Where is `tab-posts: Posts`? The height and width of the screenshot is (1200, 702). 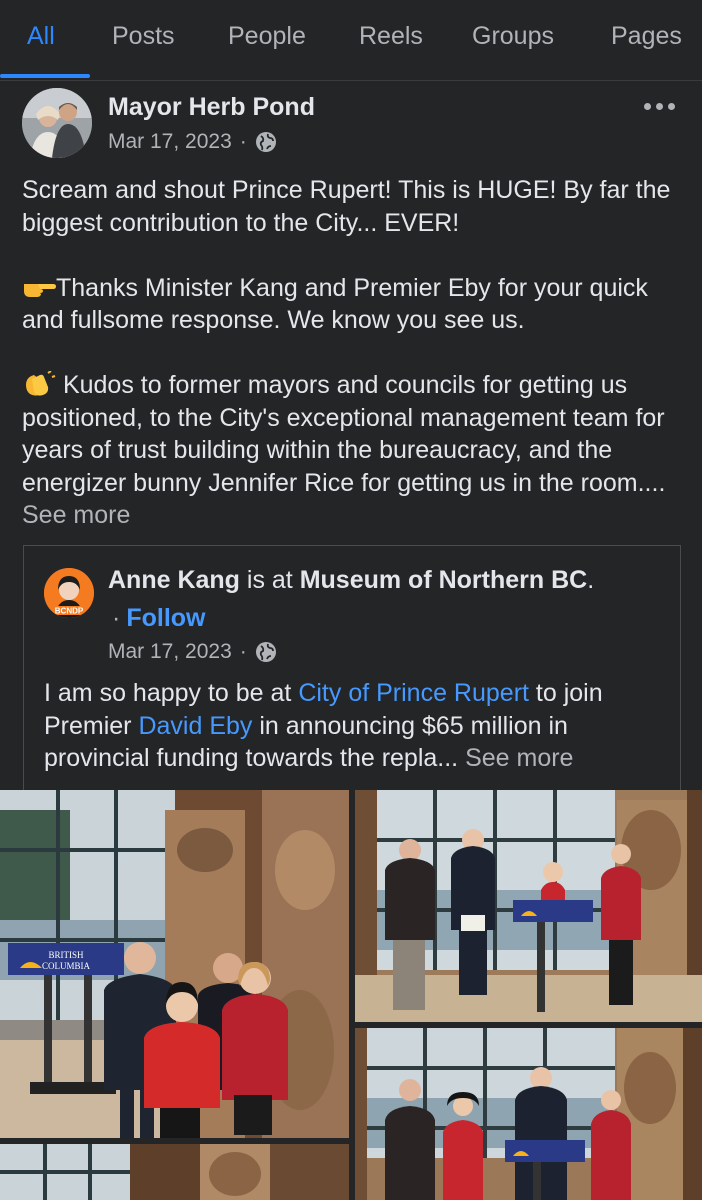
tab-posts: Posts is located at coordinates (143, 36).